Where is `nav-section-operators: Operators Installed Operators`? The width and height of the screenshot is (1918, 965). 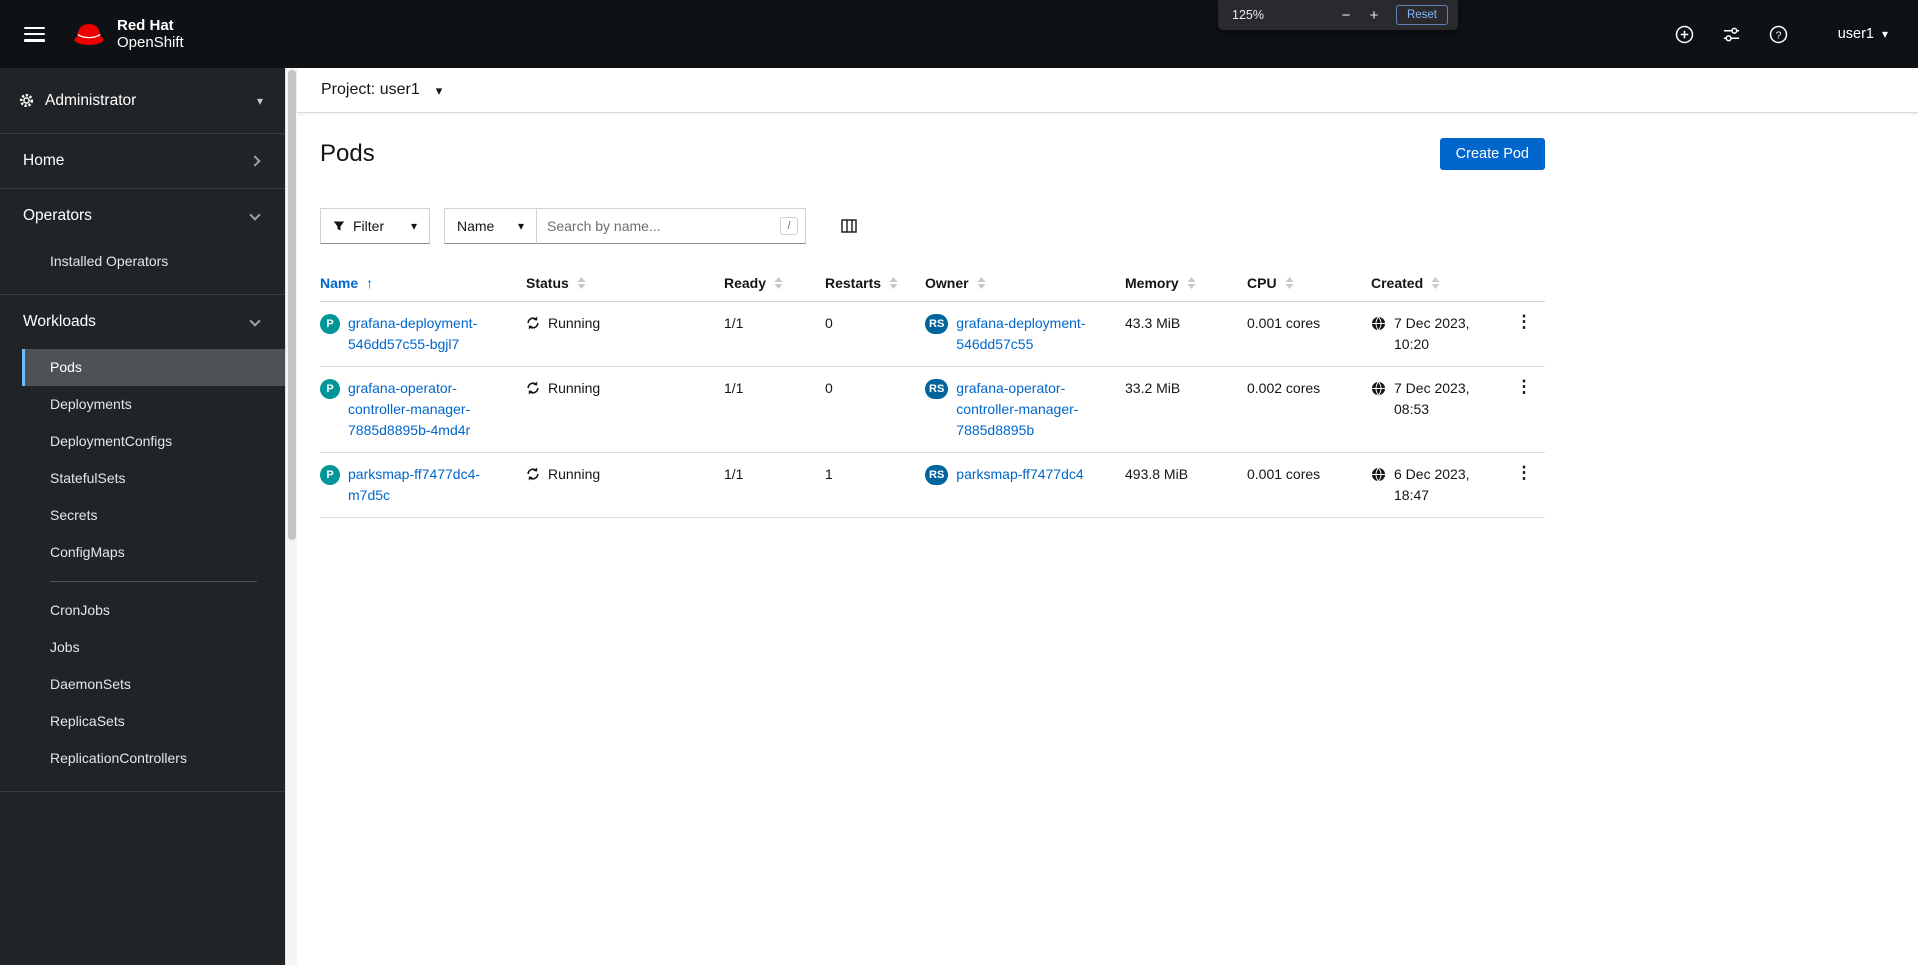 nav-section-operators: Operators Installed Operators is located at coordinates (142, 242).